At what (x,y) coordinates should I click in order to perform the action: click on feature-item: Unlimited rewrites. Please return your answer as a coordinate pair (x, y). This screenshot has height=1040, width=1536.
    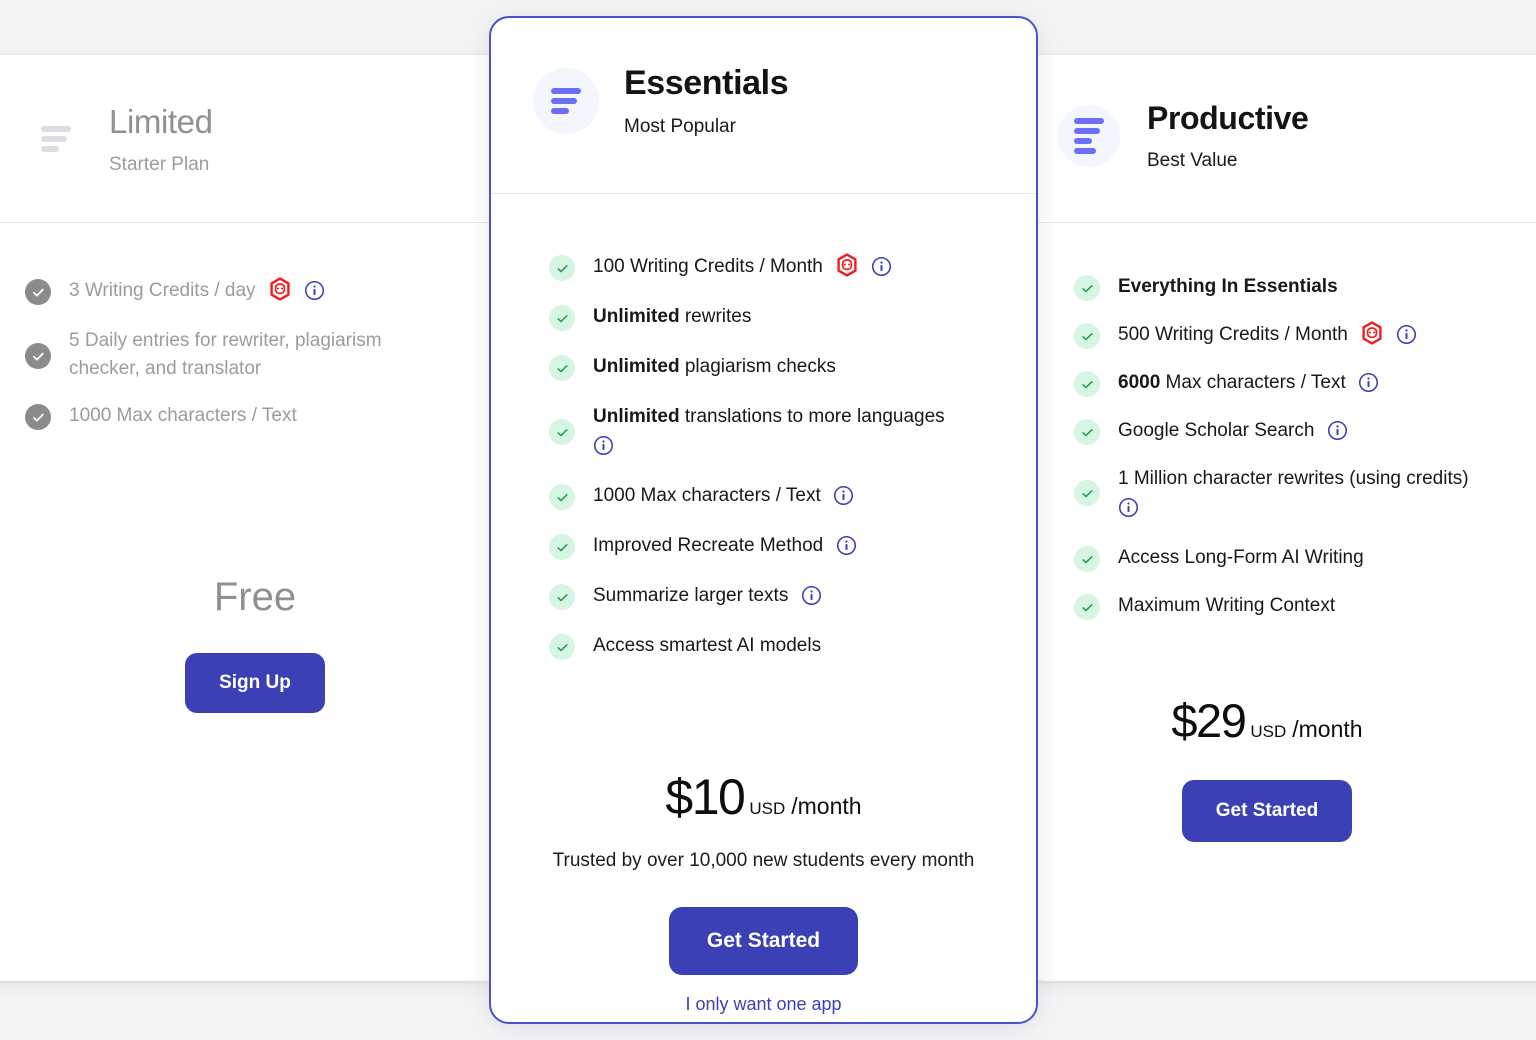
    Looking at the image, I should click on (774, 317).